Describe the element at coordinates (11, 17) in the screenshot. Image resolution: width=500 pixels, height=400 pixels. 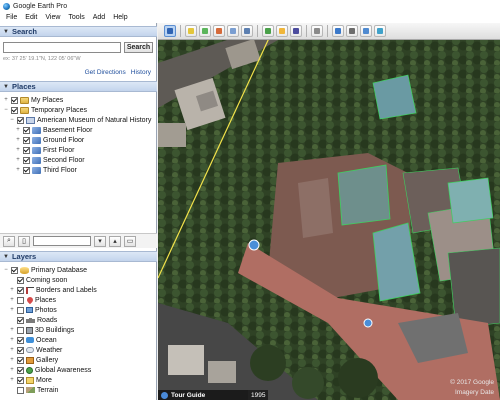
I see `menu-file: File` at that location.